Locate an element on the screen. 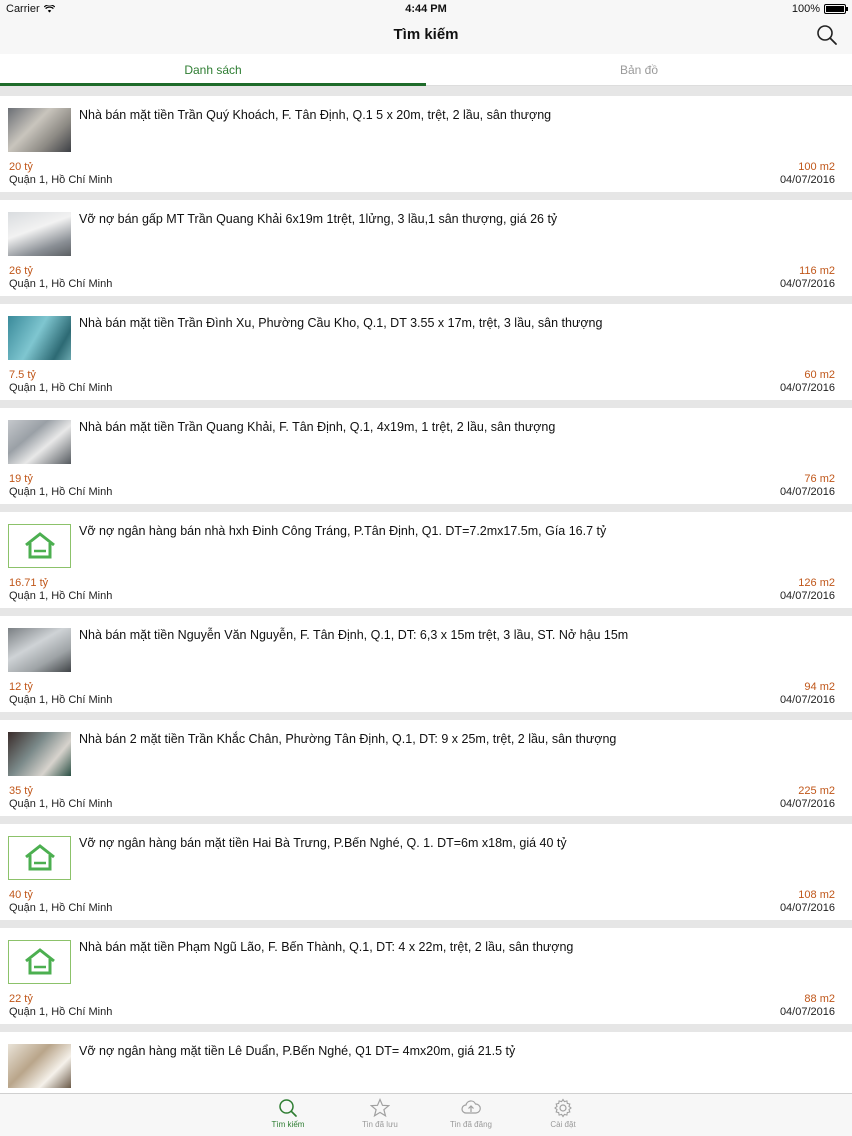 The width and height of the screenshot is (852, 1136). listing-area: 116 m2 is located at coordinates (817, 271).